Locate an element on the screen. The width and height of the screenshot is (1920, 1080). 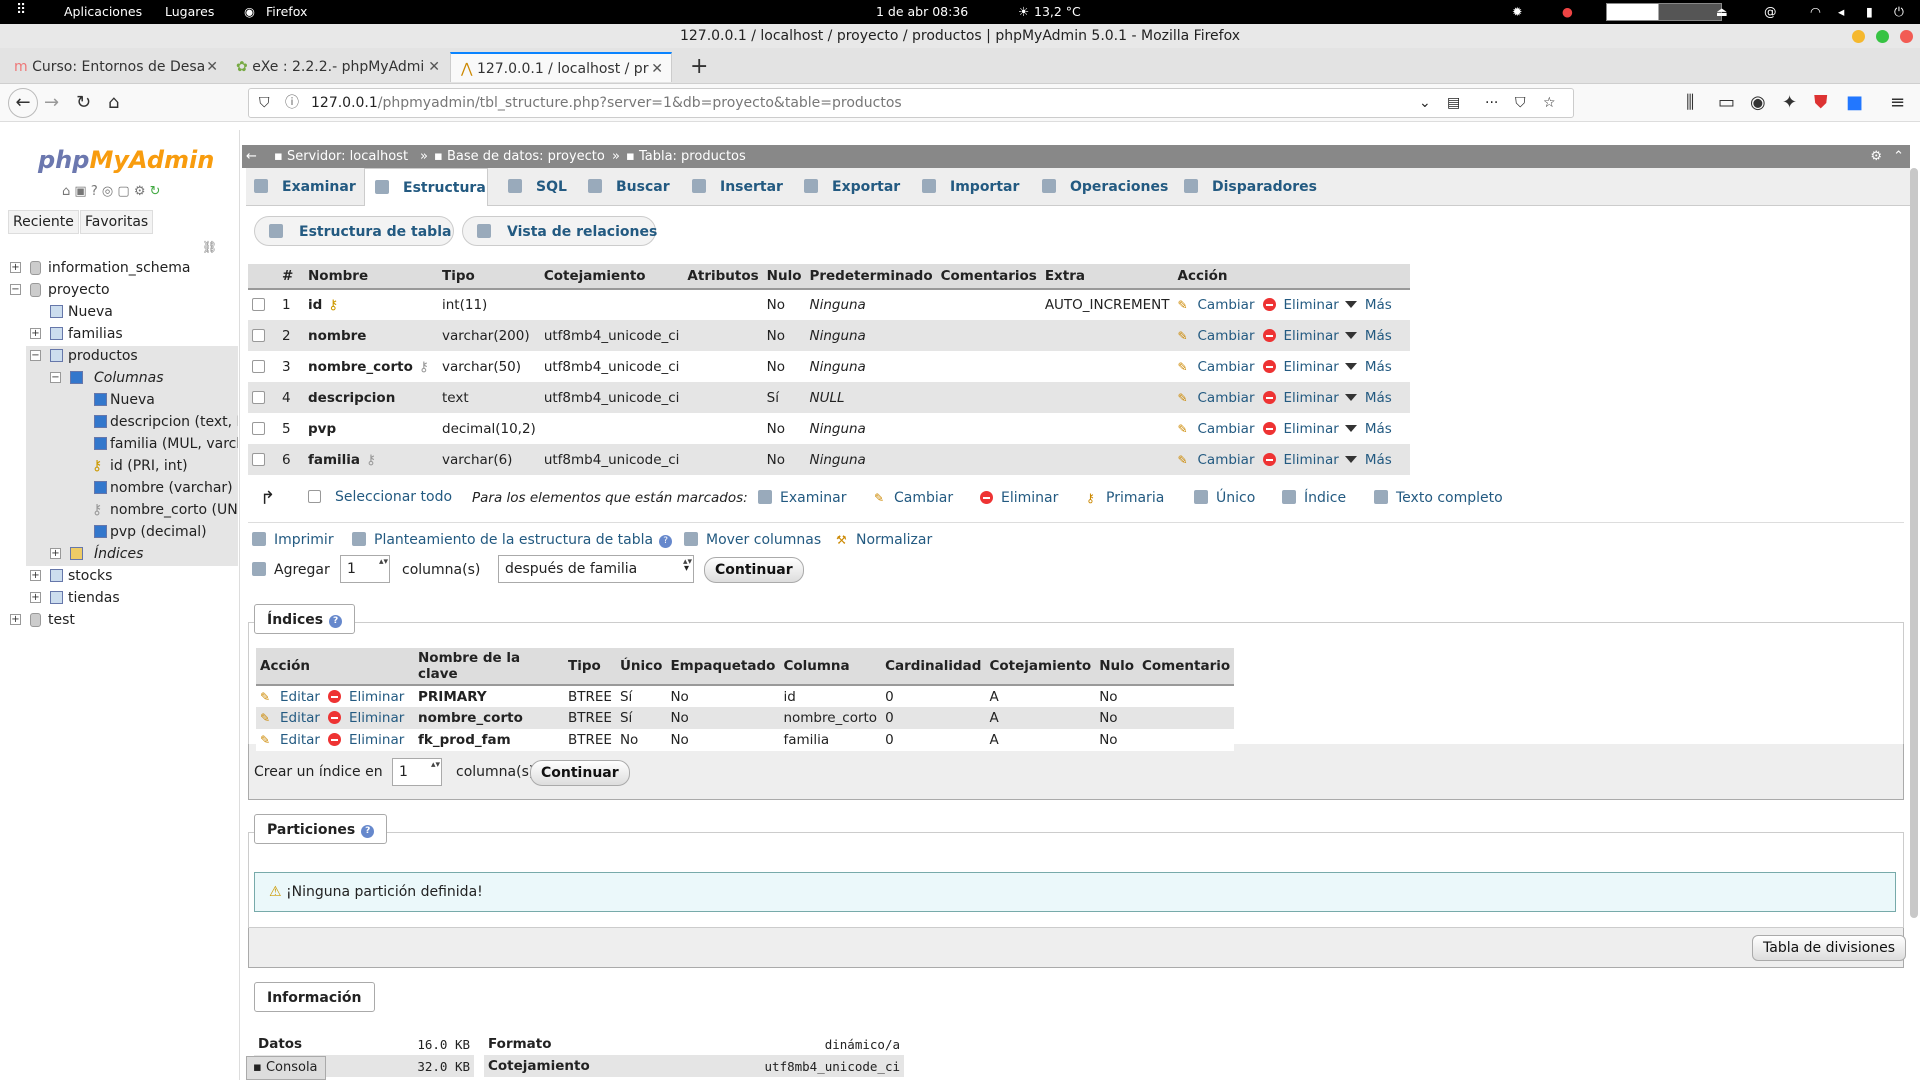
col-header-comments: Comentarios is located at coordinates (988, 277).